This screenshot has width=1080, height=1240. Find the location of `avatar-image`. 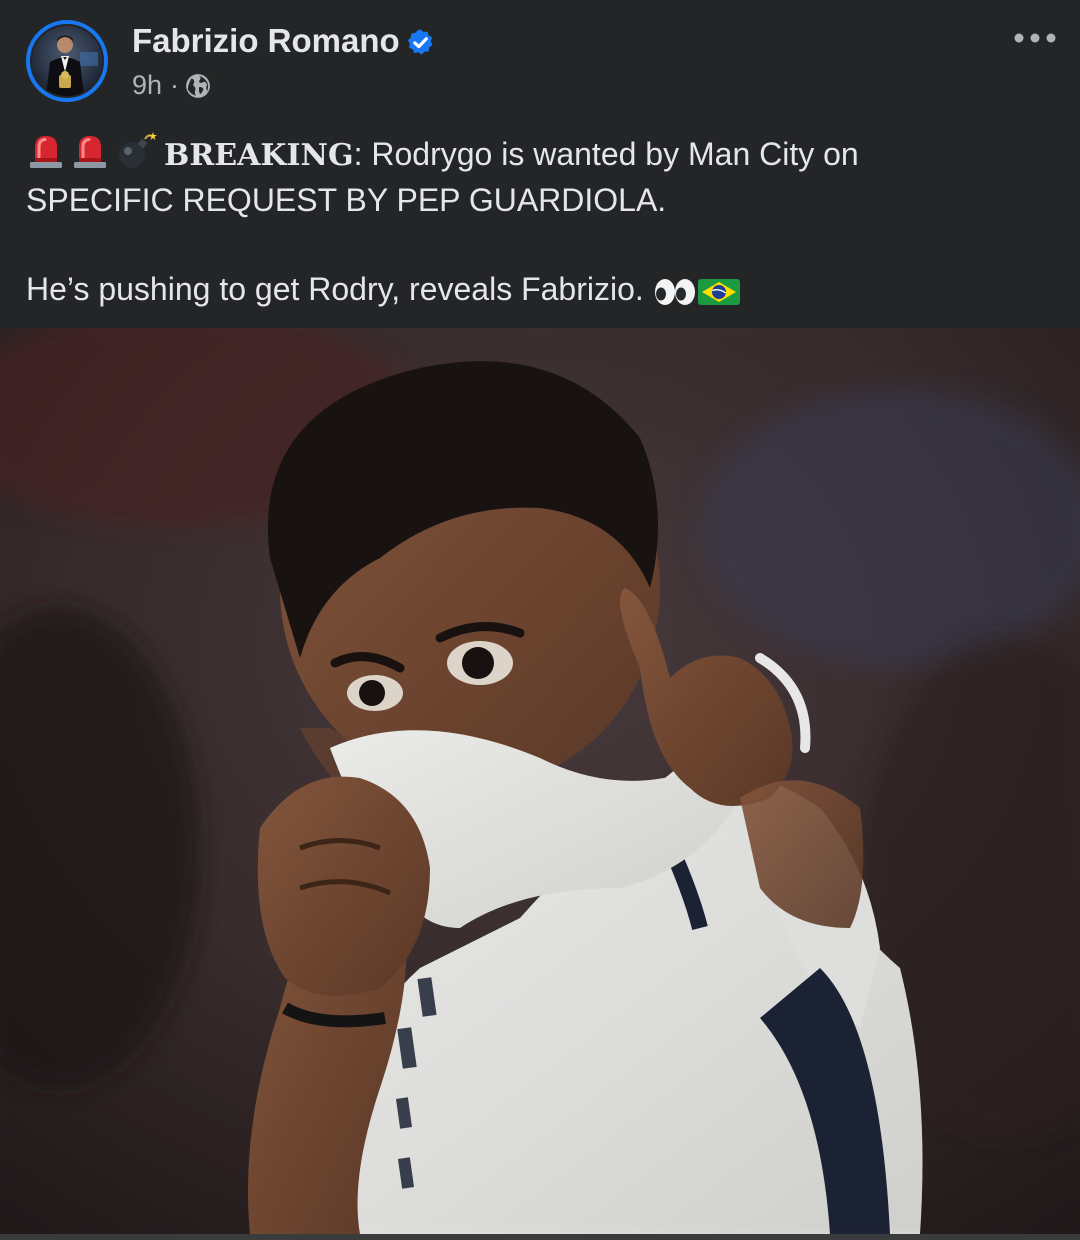

avatar-image is located at coordinates (67, 61).